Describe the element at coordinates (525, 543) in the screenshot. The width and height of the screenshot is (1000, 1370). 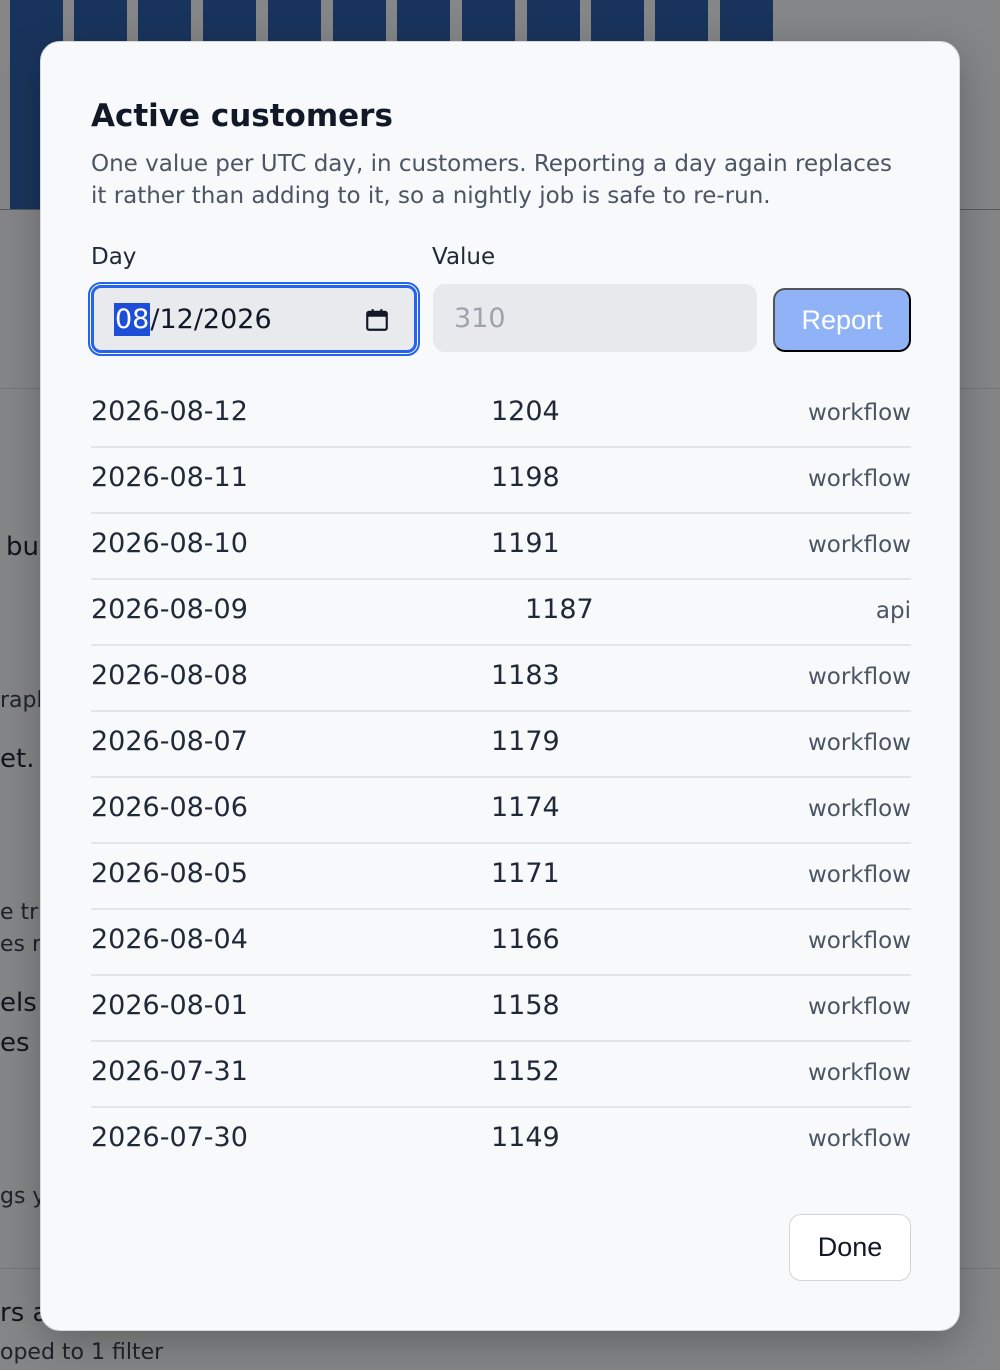
I see `row-value: 1191` at that location.